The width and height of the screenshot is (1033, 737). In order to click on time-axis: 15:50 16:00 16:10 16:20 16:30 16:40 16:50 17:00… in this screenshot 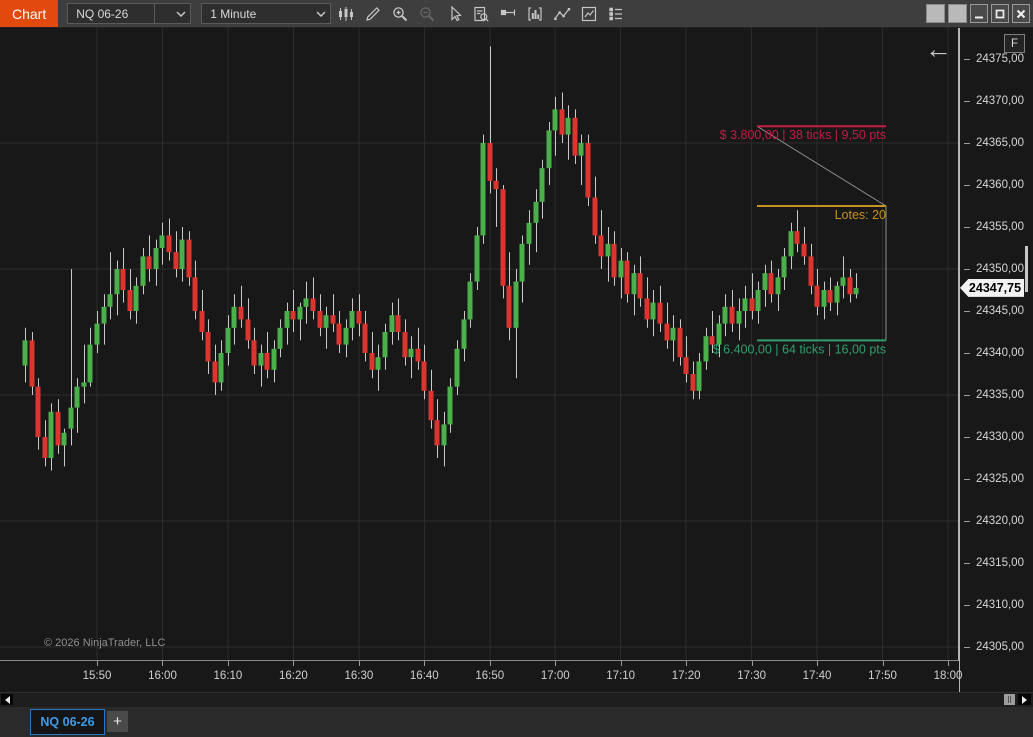, I will do `click(481, 676)`.